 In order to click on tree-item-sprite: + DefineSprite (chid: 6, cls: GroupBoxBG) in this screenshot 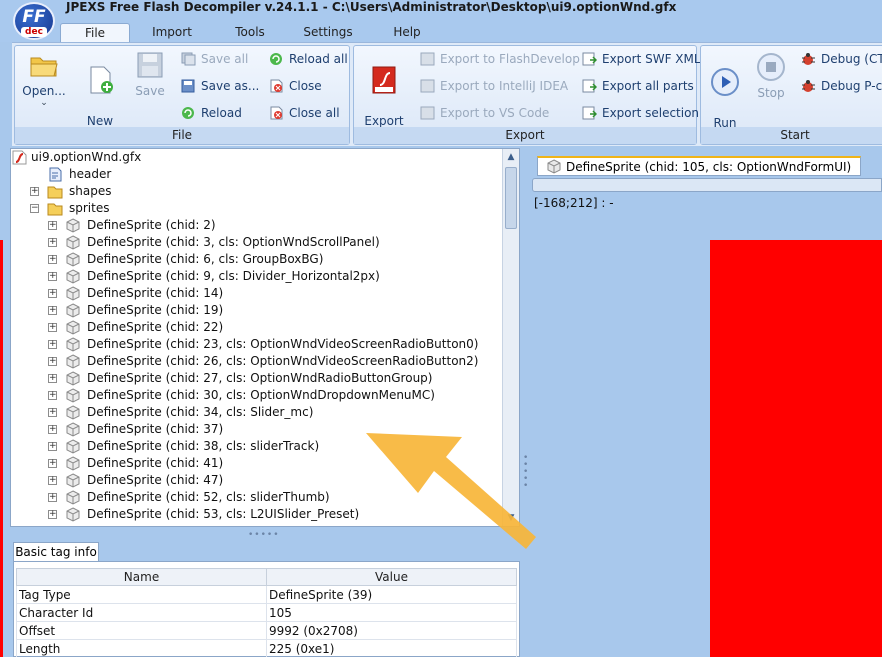, I will do `click(256, 259)`.